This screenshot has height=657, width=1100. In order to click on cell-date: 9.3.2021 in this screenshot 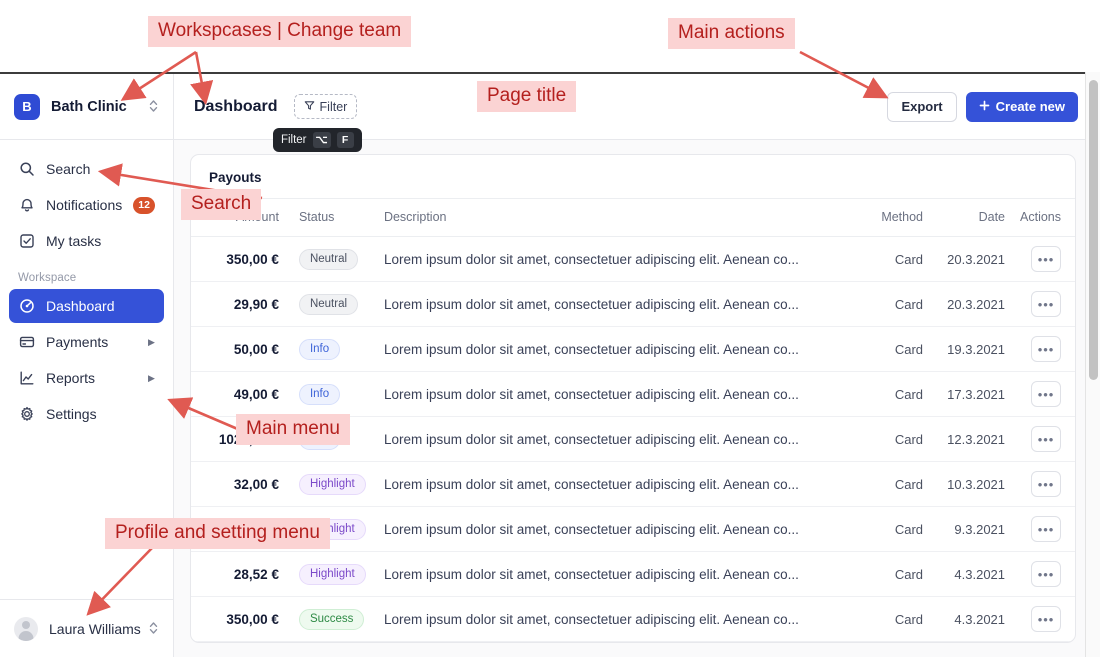, I will do `click(970, 529)`.